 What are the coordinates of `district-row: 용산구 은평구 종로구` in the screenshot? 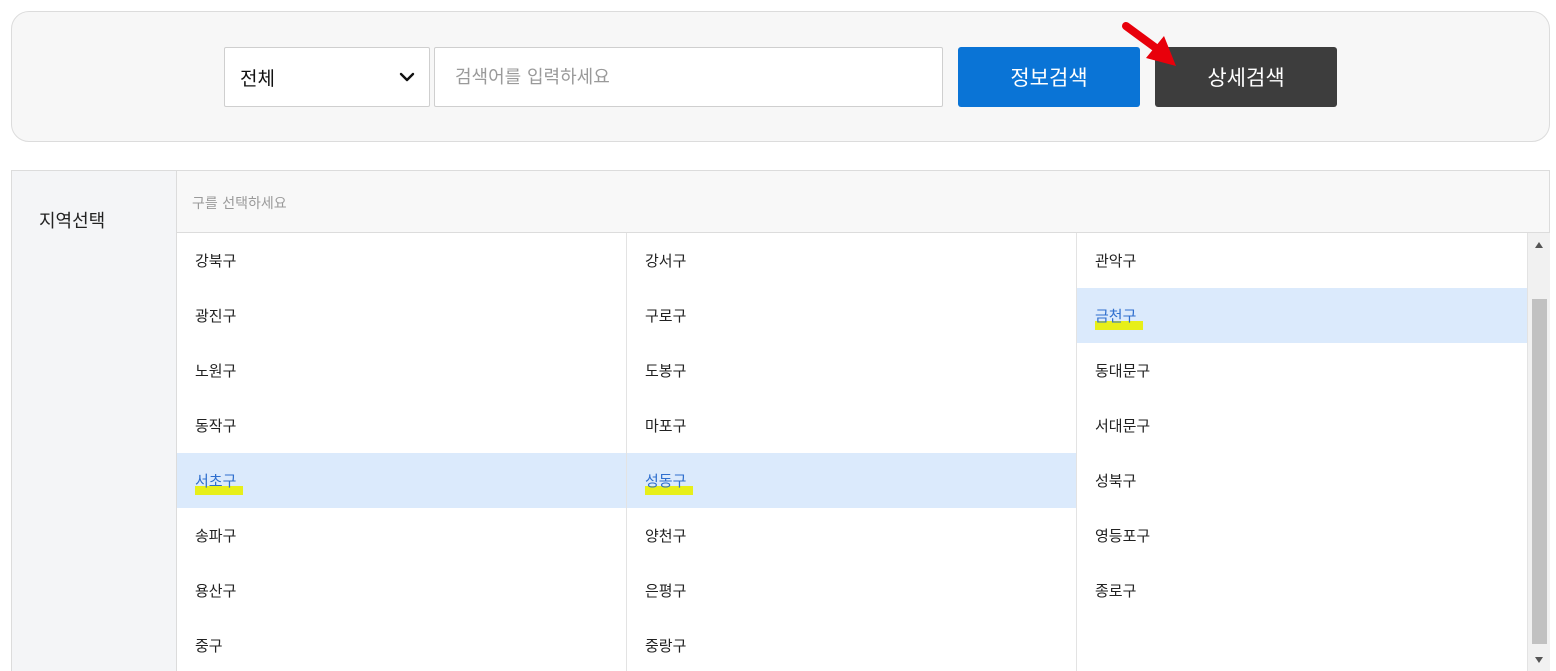 It's located at (852, 590).